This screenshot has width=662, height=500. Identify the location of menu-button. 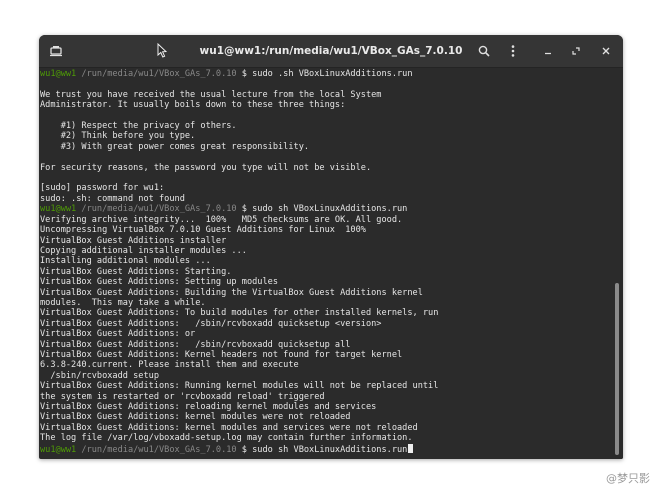
(513, 51).